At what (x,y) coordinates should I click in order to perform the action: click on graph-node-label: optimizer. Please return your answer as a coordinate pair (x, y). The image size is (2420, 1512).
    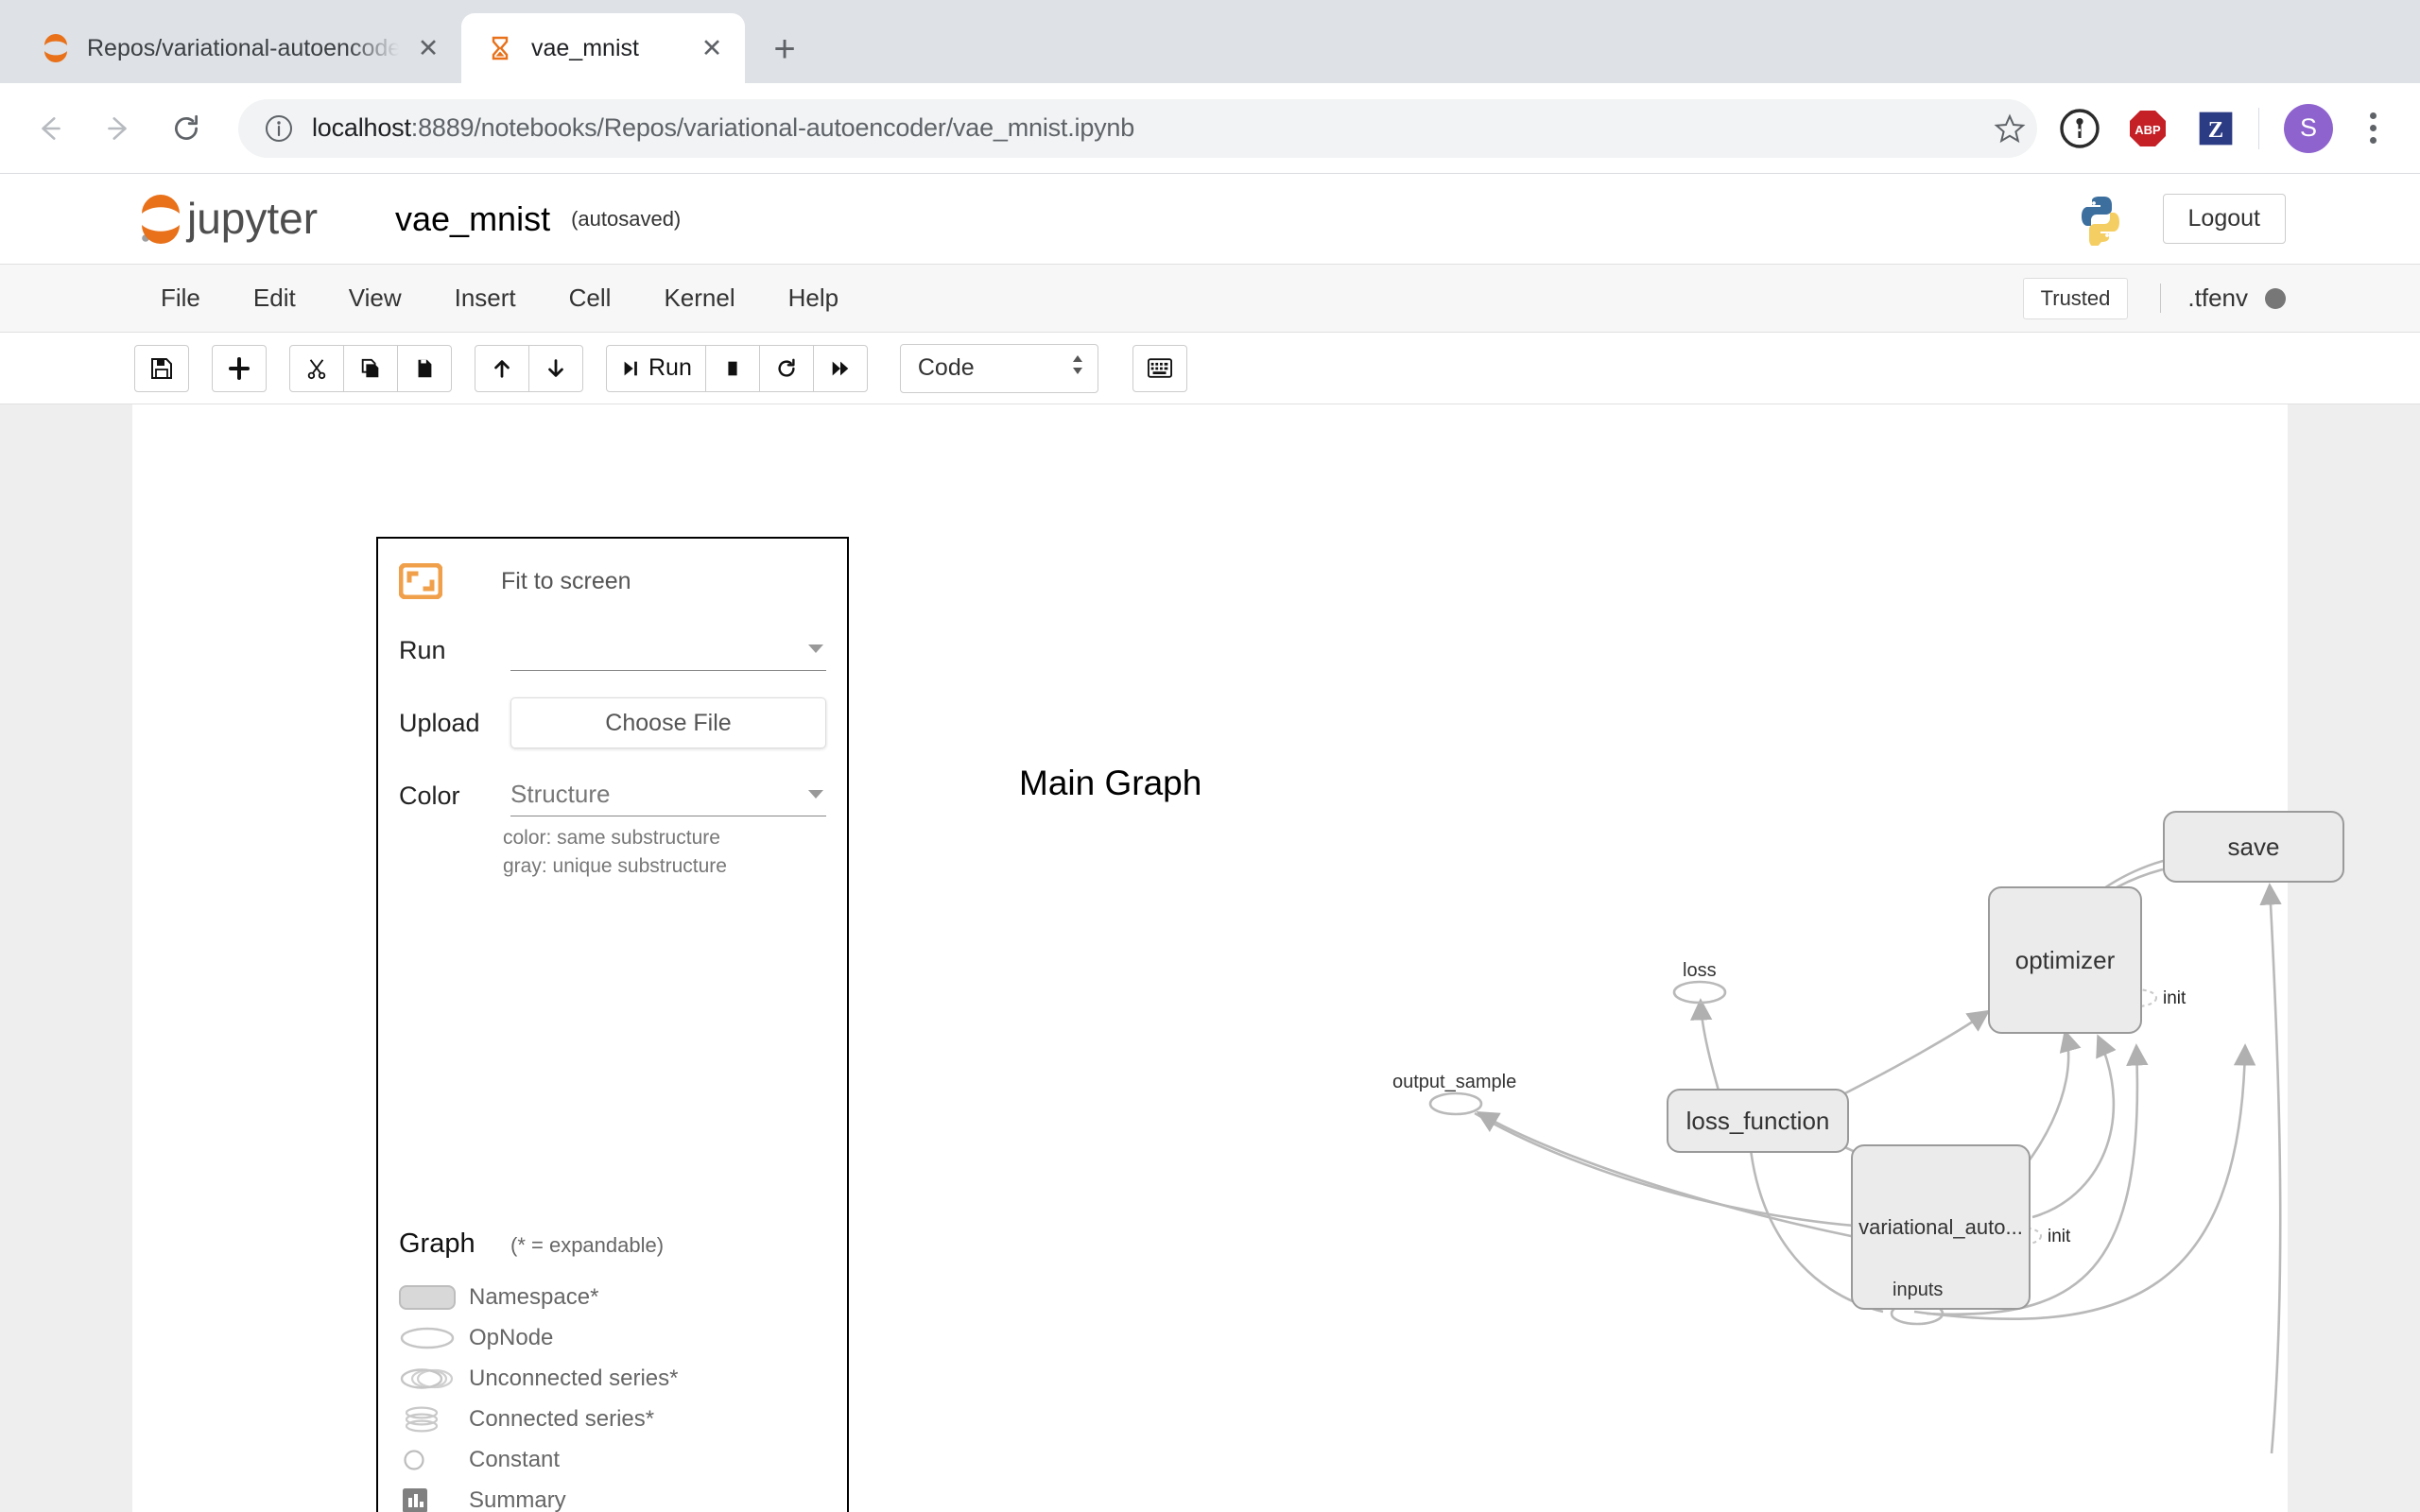
    Looking at the image, I should click on (2065, 959).